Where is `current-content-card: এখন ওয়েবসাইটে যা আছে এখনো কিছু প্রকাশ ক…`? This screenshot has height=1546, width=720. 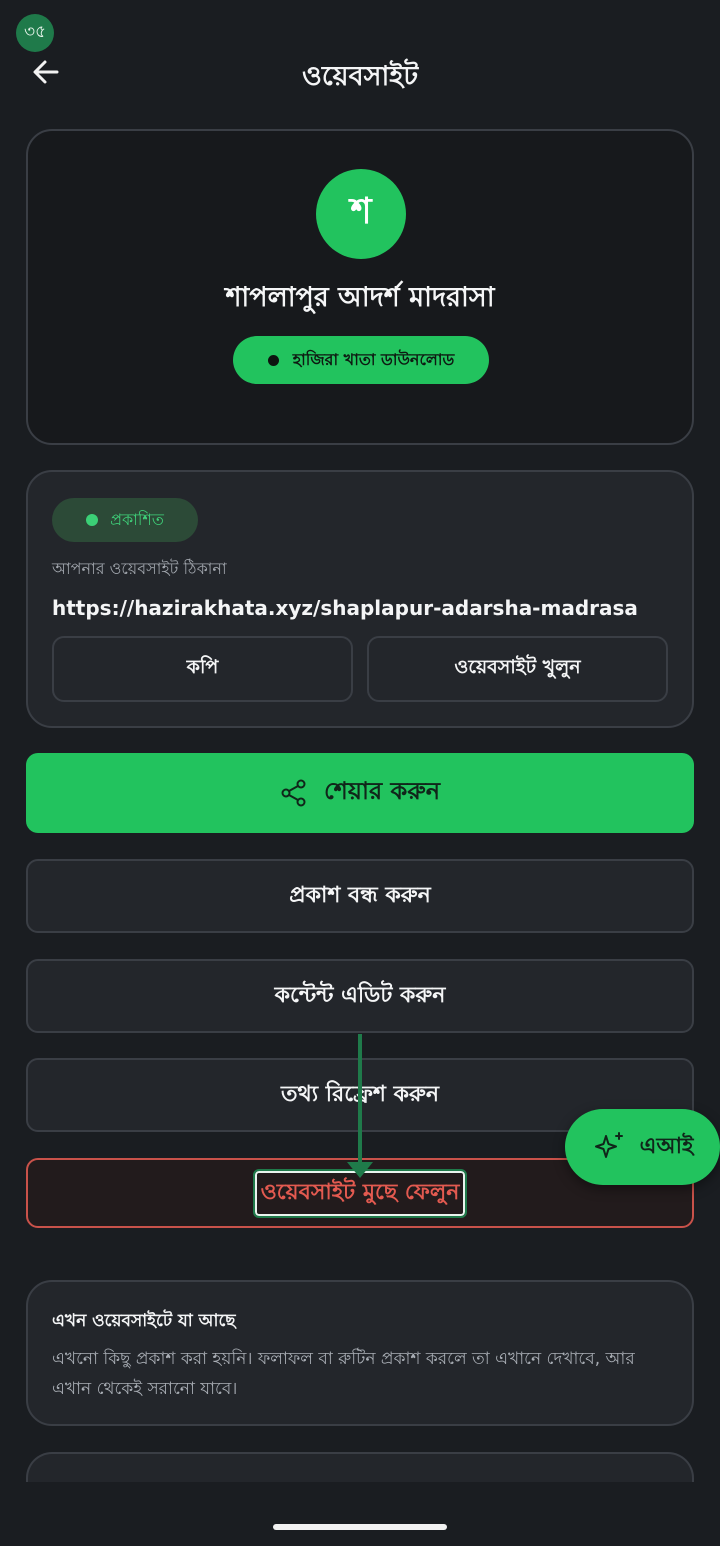
current-content-card: এখন ওয়েবসাইটে যা আছে এখনো কিছু প্রকাশ ক… is located at coordinates (360, 1353).